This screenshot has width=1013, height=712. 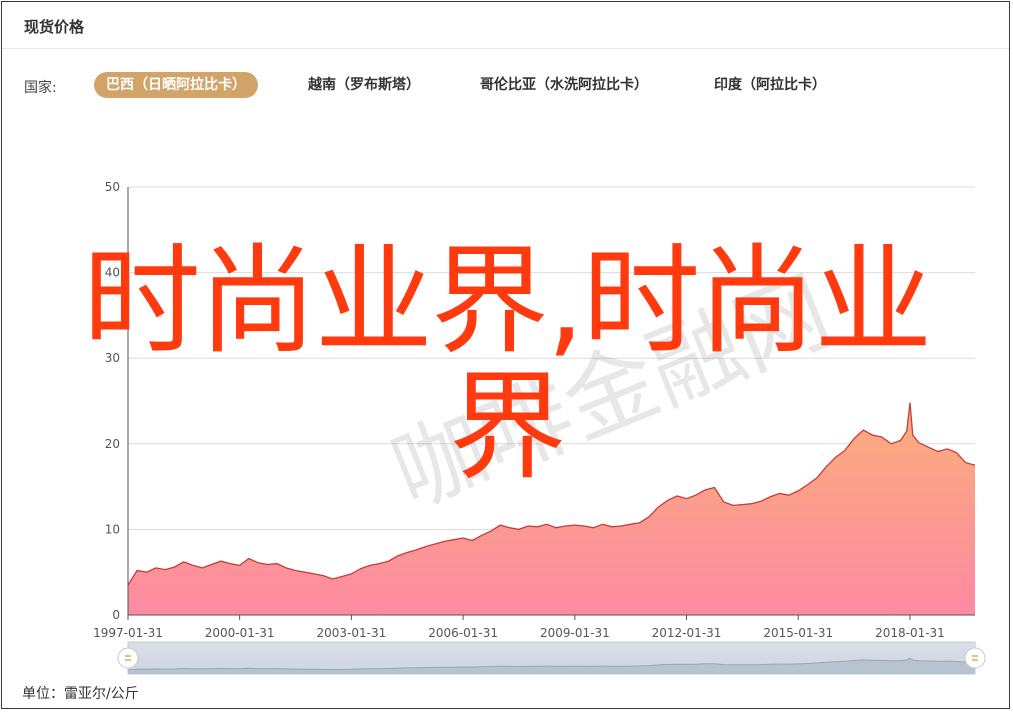 What do you see at coordinates (112, 187) in the screenshot?
I see `y-tick-label: 50` at bounding box center [112, 187].